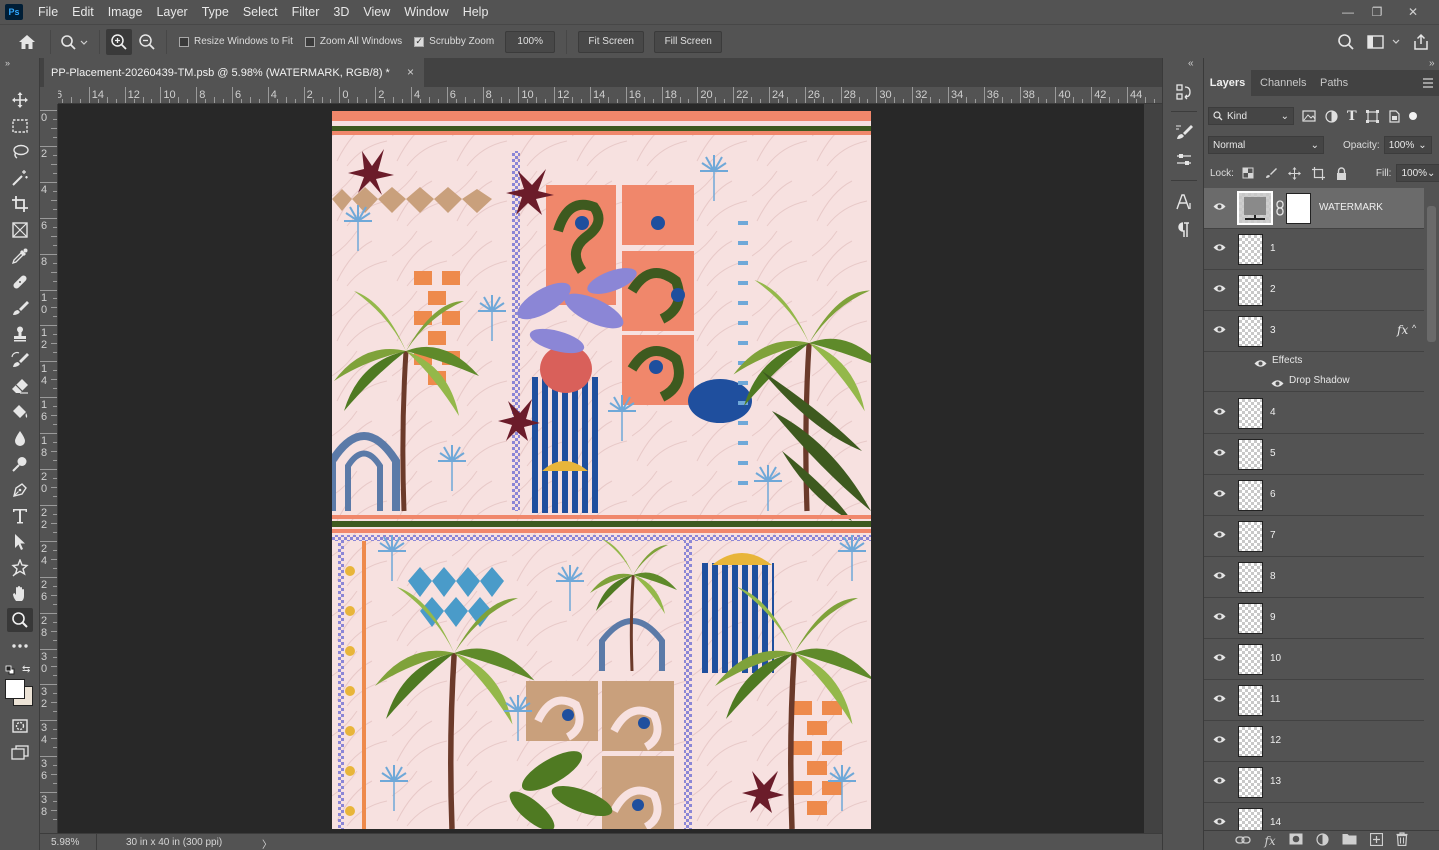 The height and width of the screenshot is (850, 1439). What do you see at coordinates (1412, 116) in the screenshot?
I see `filter-toggle-icon` at bounding box center [1412, 116].